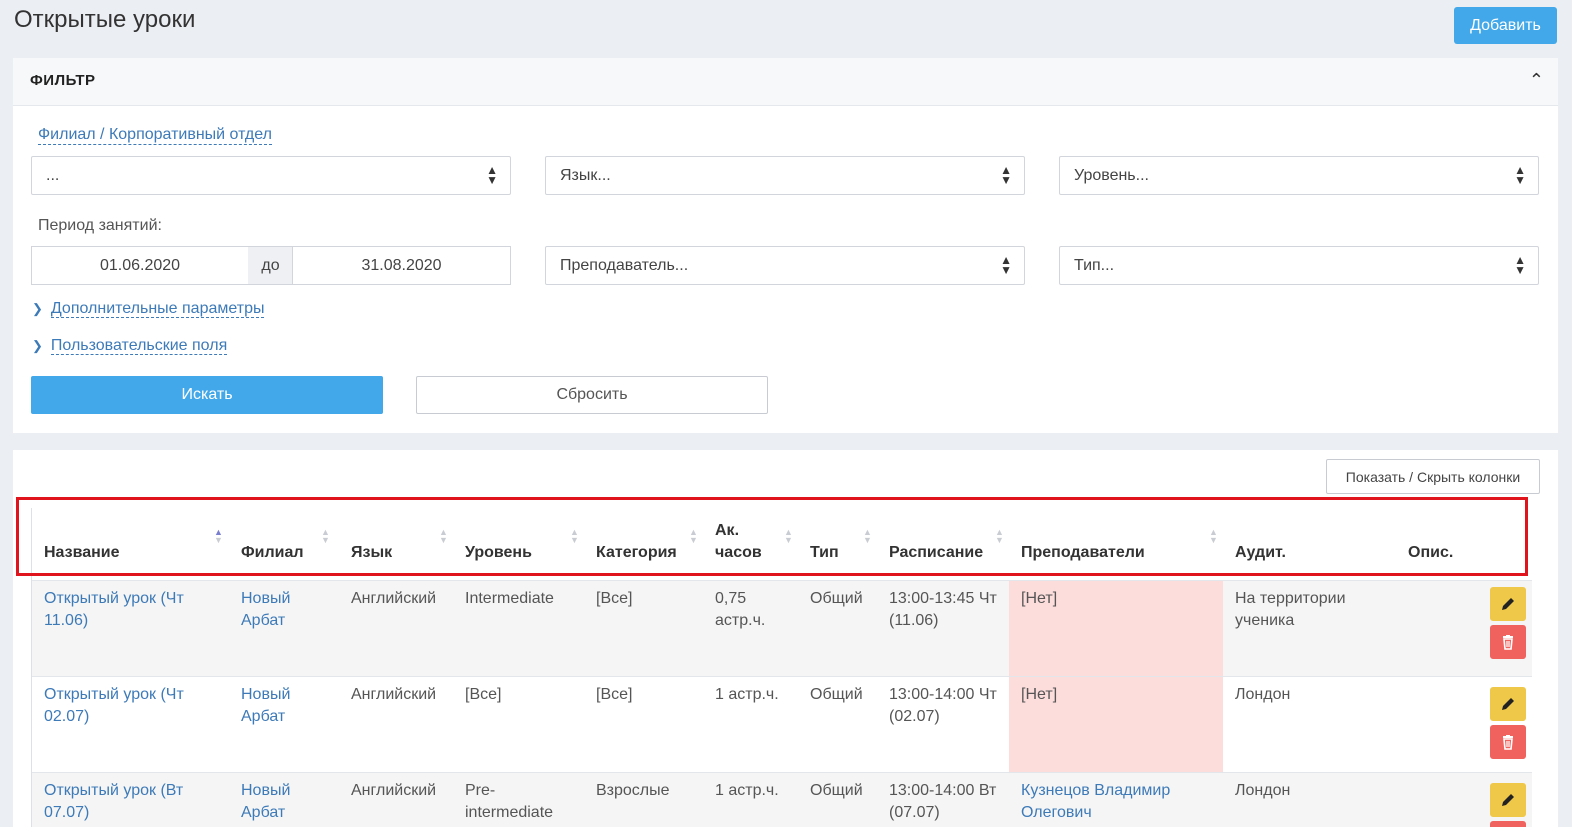 The image size is (1572, 827). I want to click on room-cell: На территории ученика, so click(1290, 609).